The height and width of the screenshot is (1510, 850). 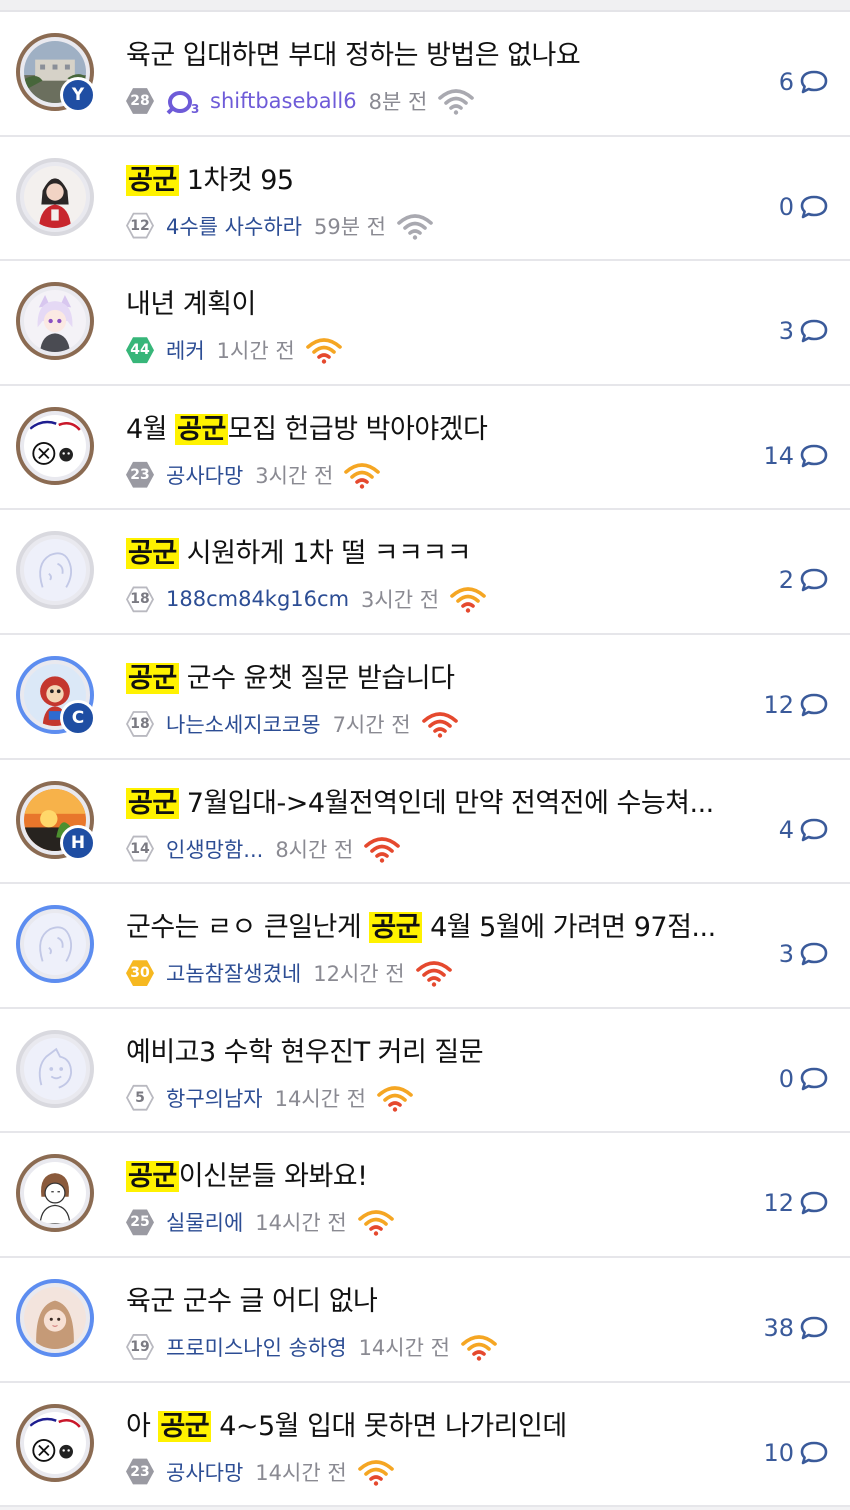 What do you see at coordinates (425, 6) in the screenshot?
I see `top-divider` at bounding box center [425, 6].